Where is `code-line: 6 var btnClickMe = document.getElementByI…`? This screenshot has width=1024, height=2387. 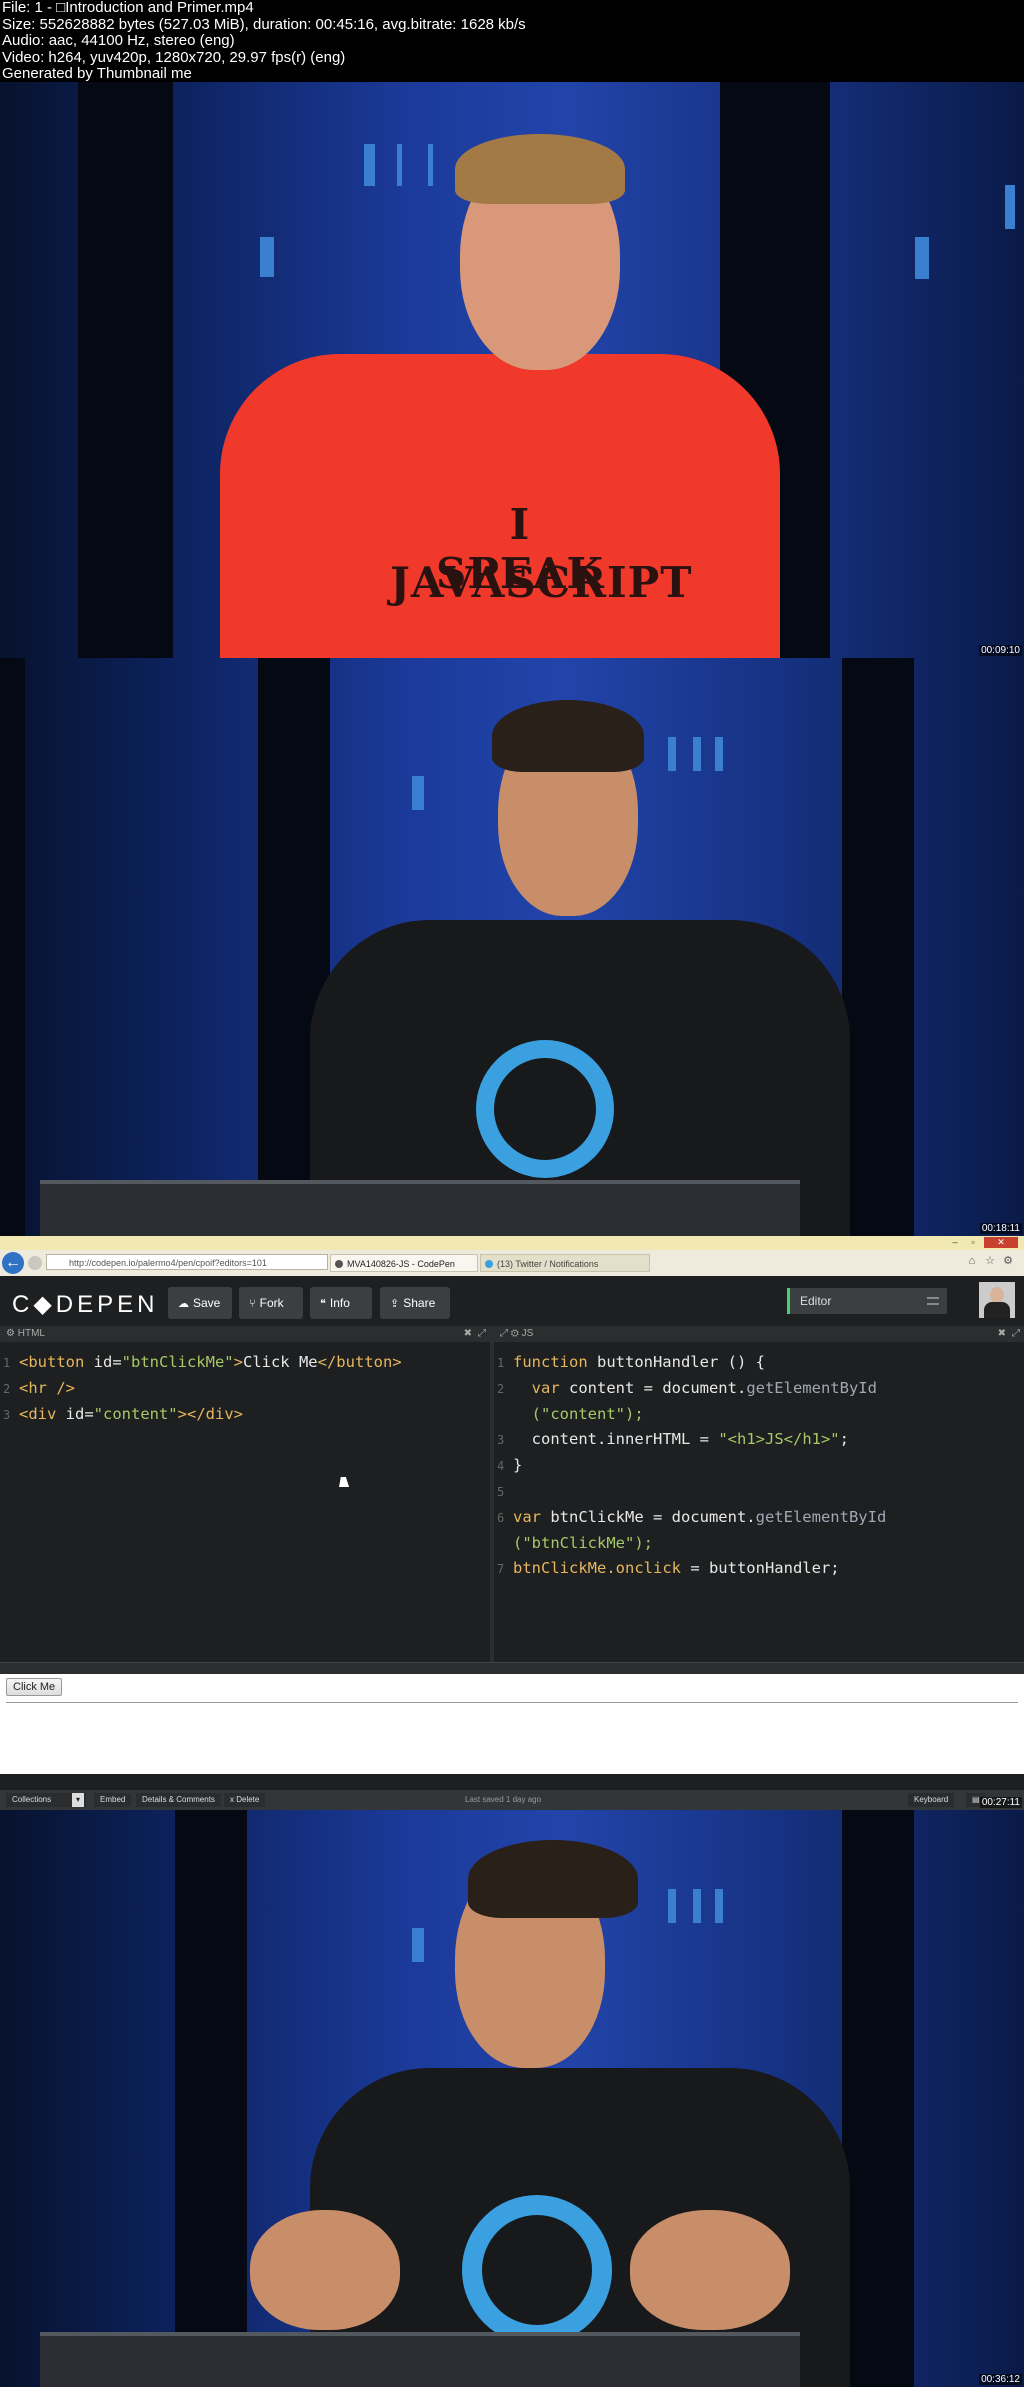 code-line: 6 var btnClickMe = document.getElementByI… is located at coordinates (759, 1518).